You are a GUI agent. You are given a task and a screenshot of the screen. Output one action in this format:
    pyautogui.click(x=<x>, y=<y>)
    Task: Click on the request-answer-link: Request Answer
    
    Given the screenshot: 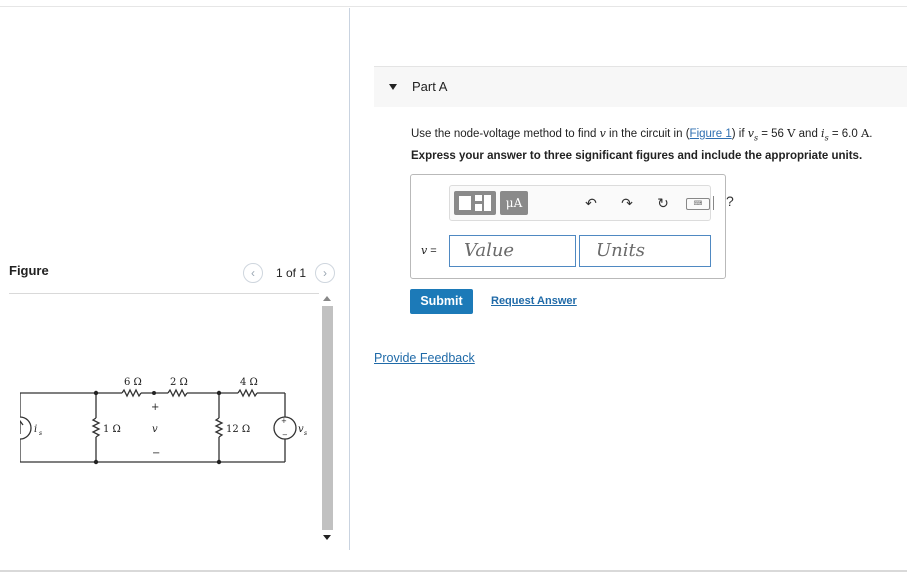 What is the action you would take?
    pyautogui.click(x=534, y=301)
    